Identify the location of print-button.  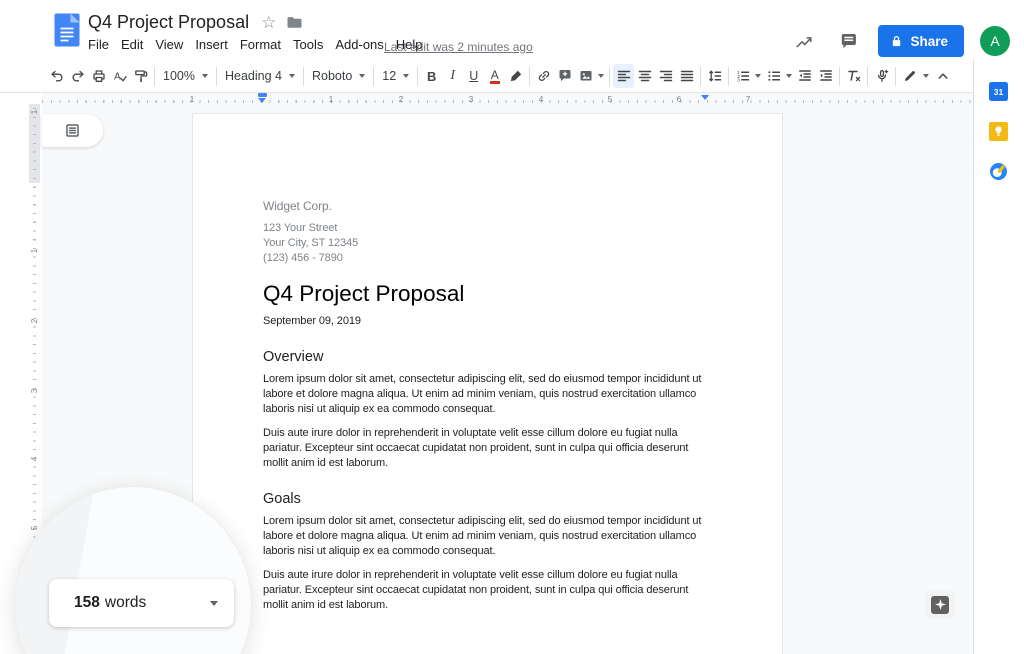
(98, 76).